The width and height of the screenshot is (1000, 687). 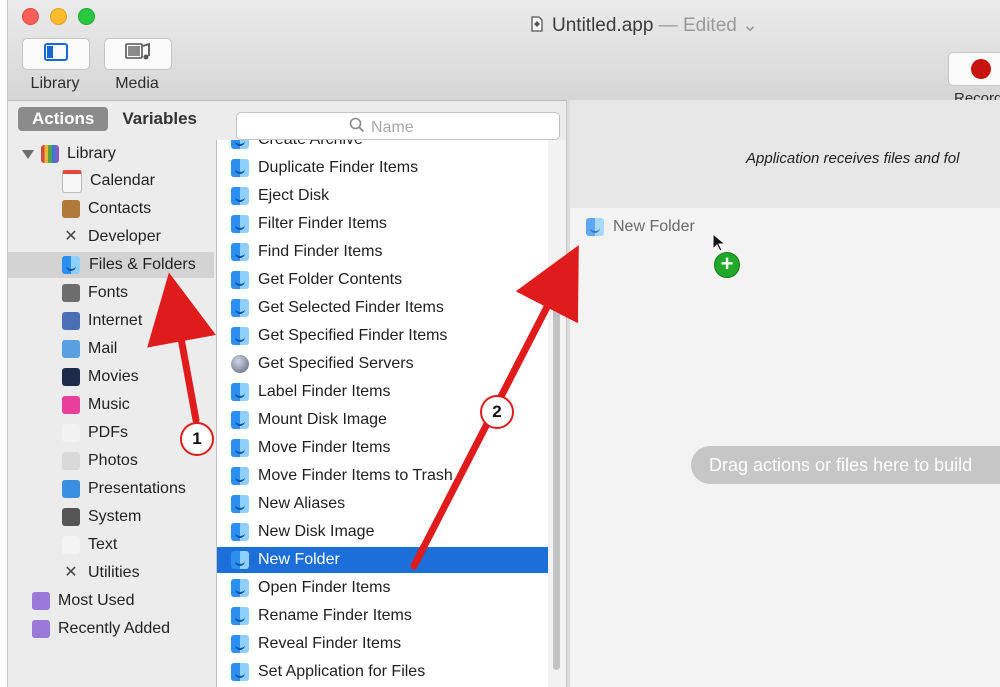 What do you see at coordinates (603, 25) in the screenshot?
I see `window-title-text: Untitled.app` at bounding box center [603, 25].